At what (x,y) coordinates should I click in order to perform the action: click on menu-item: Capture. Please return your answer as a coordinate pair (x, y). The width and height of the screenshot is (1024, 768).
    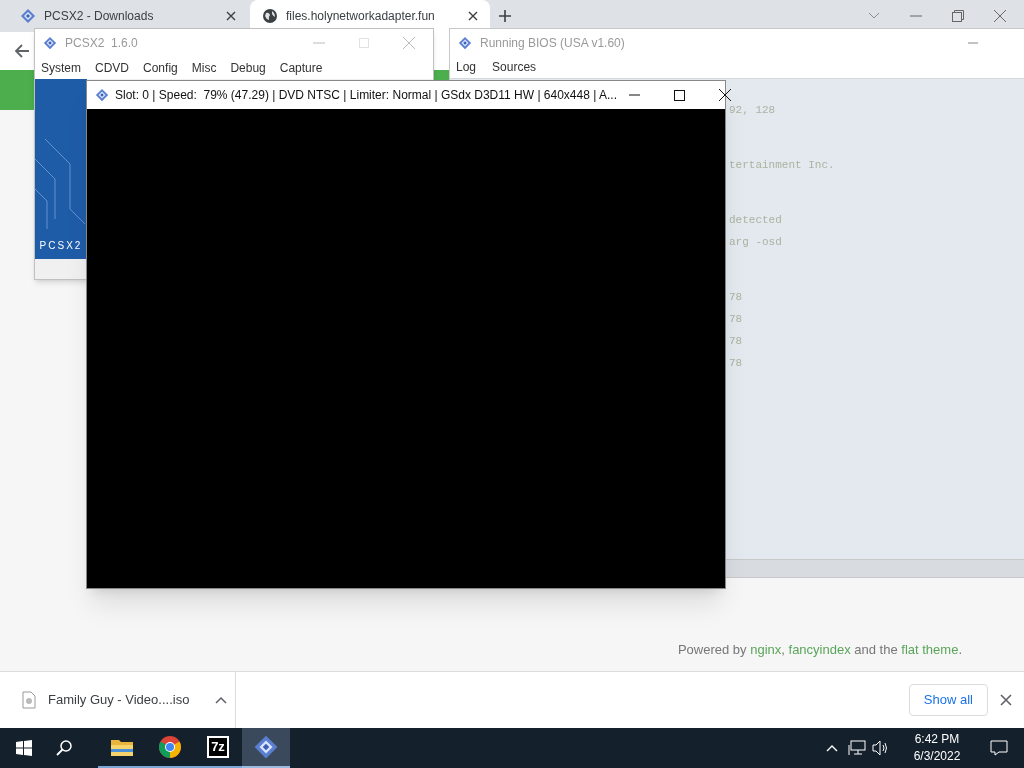
    Looking at the image, I should click on (301, 67).